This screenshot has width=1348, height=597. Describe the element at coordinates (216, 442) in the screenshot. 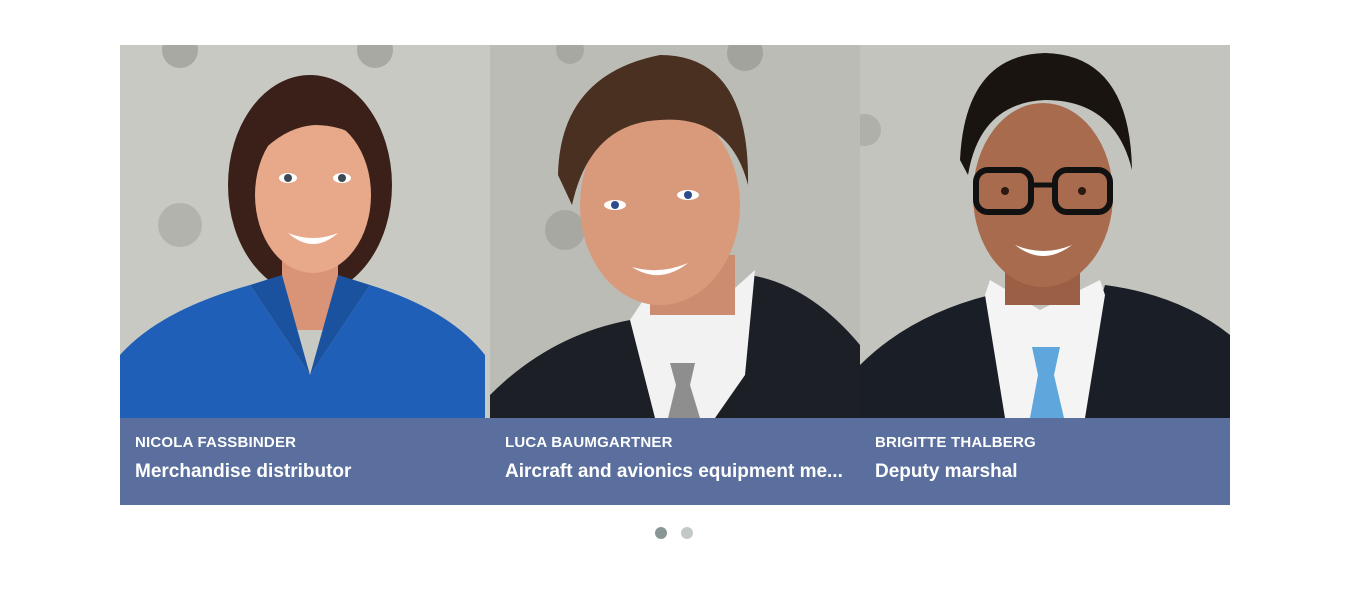

I see `member-name: NICOLA FASSBINDER` at that location.